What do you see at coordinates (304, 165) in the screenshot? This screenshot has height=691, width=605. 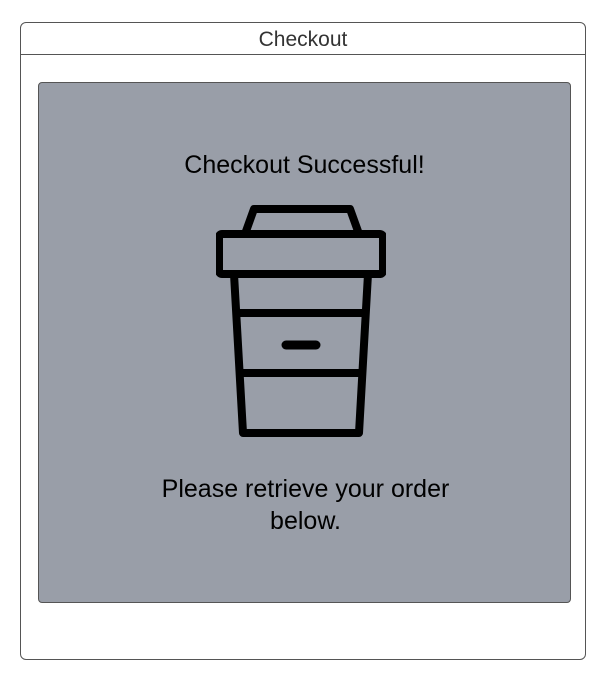 I see `success-heading: Checkout Successful!` at bounding box center [304, 165].